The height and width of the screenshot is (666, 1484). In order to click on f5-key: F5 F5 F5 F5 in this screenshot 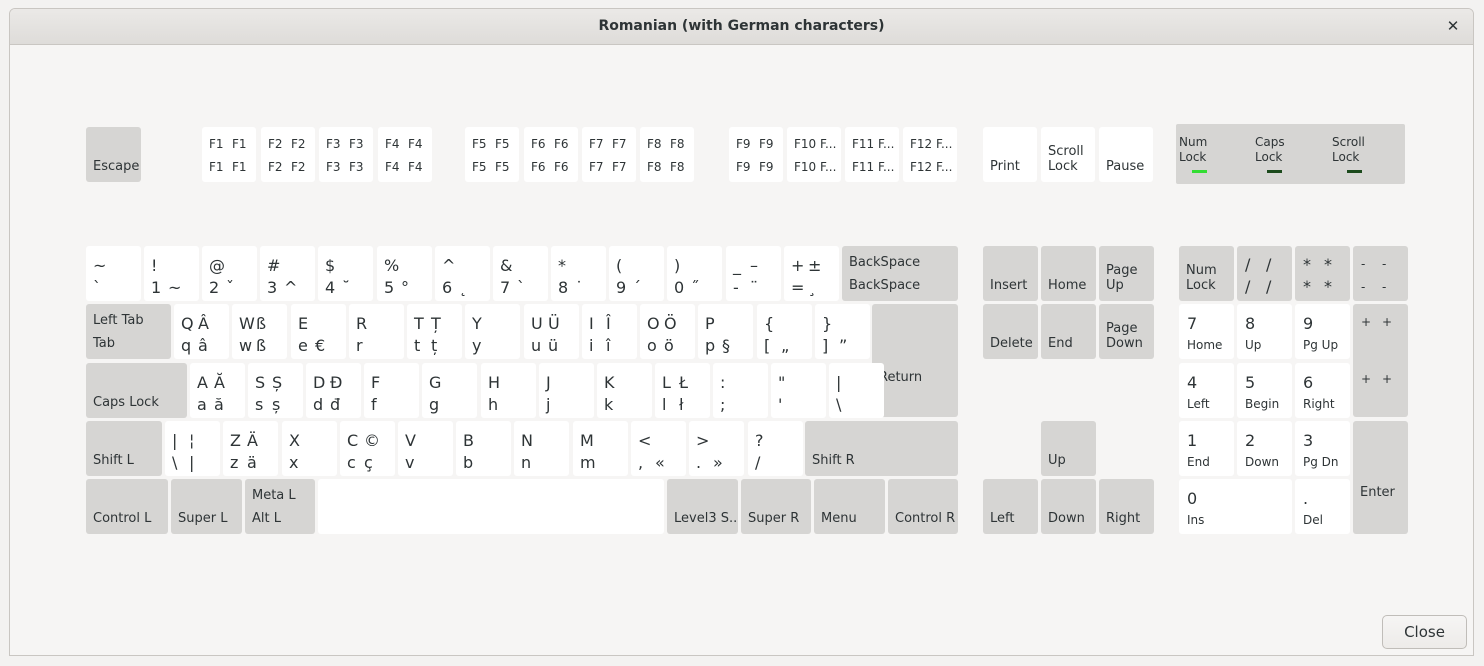, I will do `click(492, 154)`.